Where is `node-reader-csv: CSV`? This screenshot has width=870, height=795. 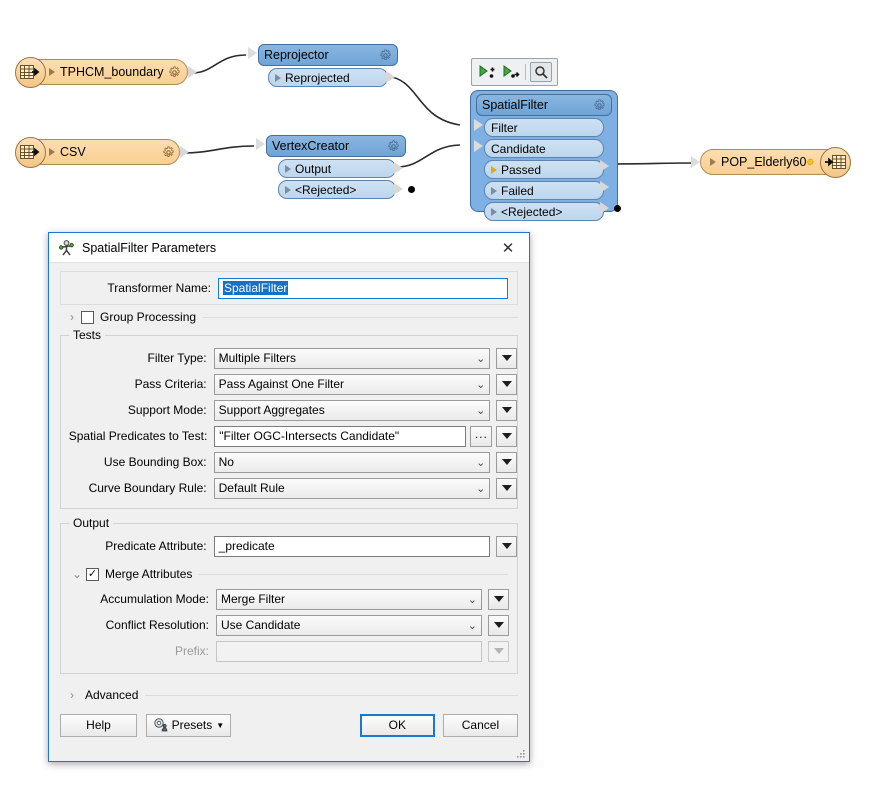 node-reader-csv: CSV is located at coordinates (102, 152).